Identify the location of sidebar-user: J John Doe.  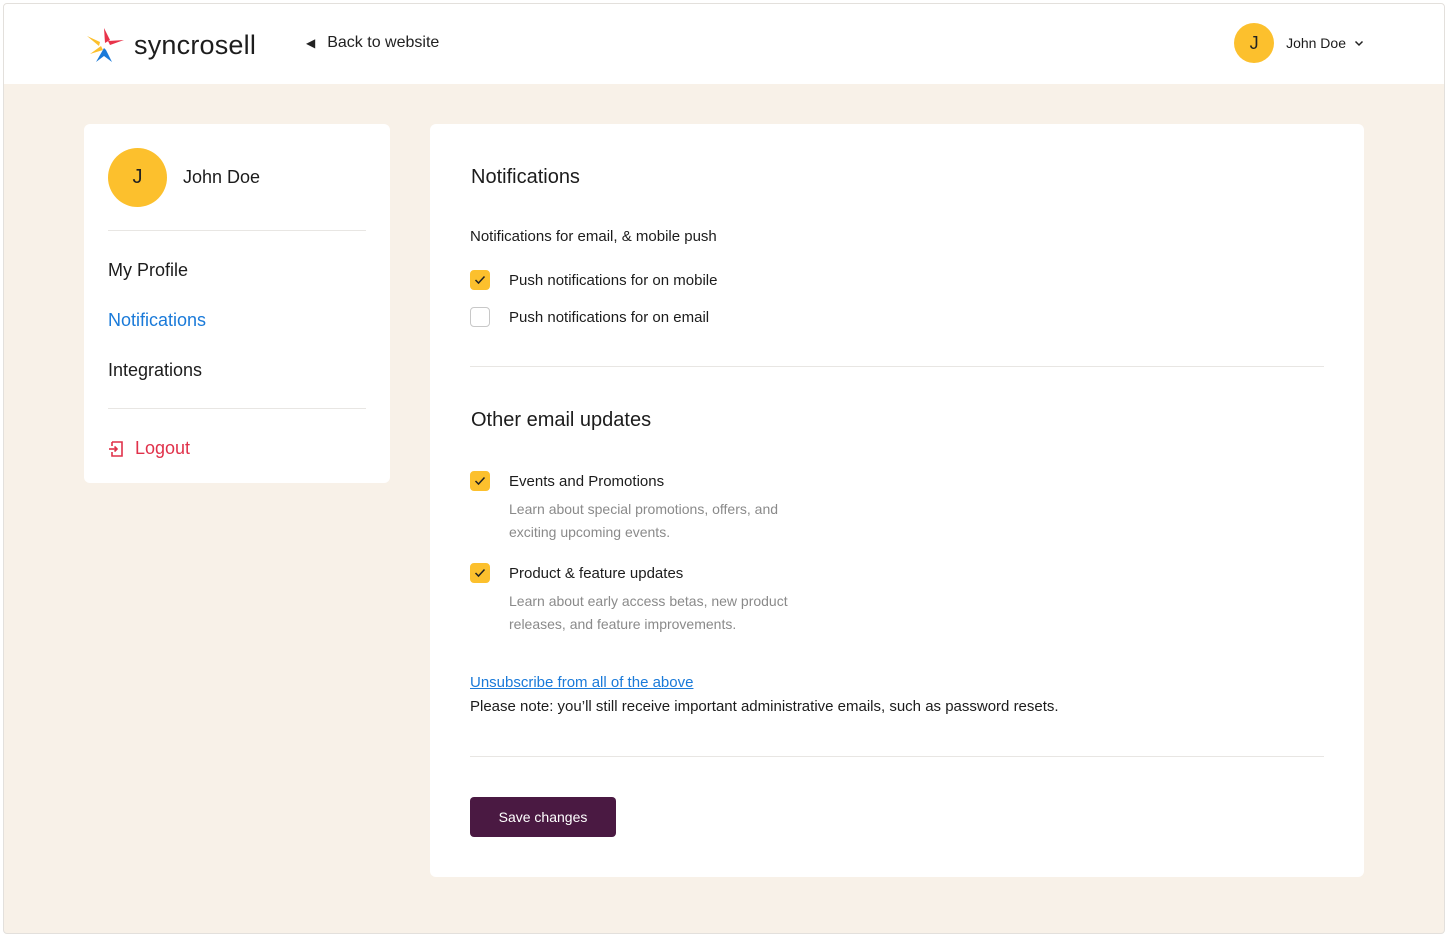
(184, 177).